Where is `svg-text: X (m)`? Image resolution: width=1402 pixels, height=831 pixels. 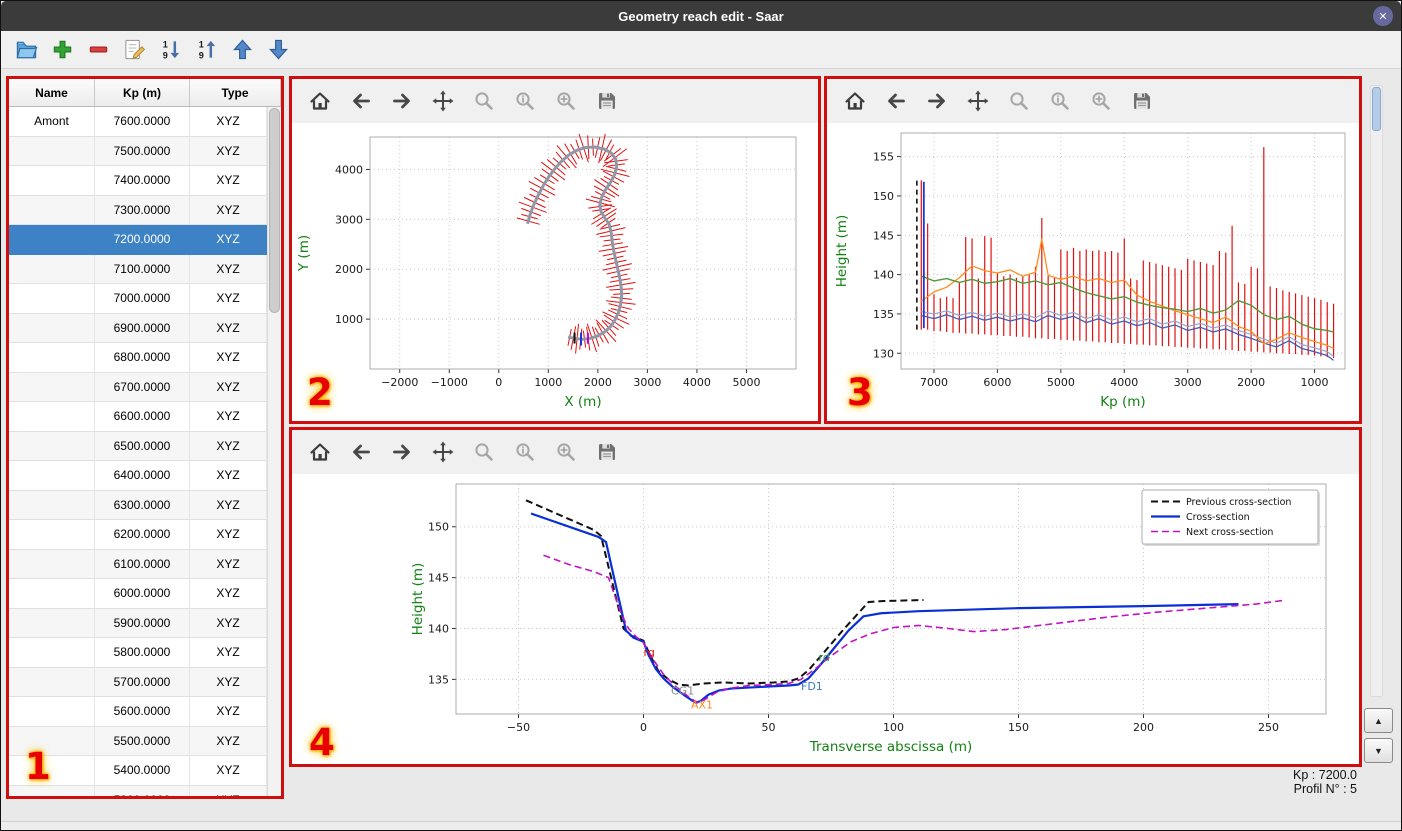
svg-text: X (m) is located at coordinates (582, 402).